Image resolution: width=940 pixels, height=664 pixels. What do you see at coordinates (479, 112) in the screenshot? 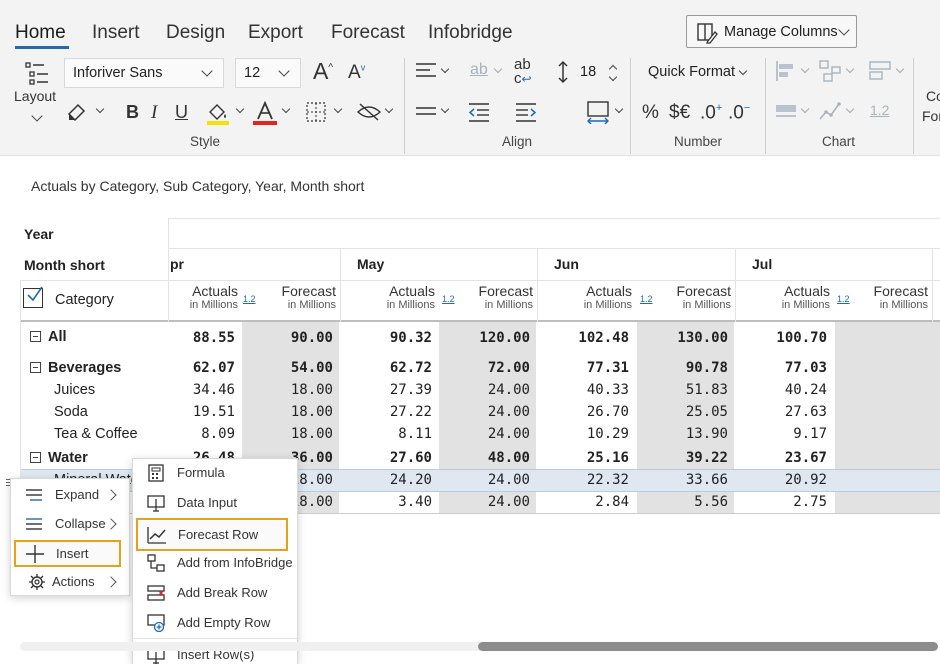
I see `decrease-indent-icon` at bounding box center [479, 112].